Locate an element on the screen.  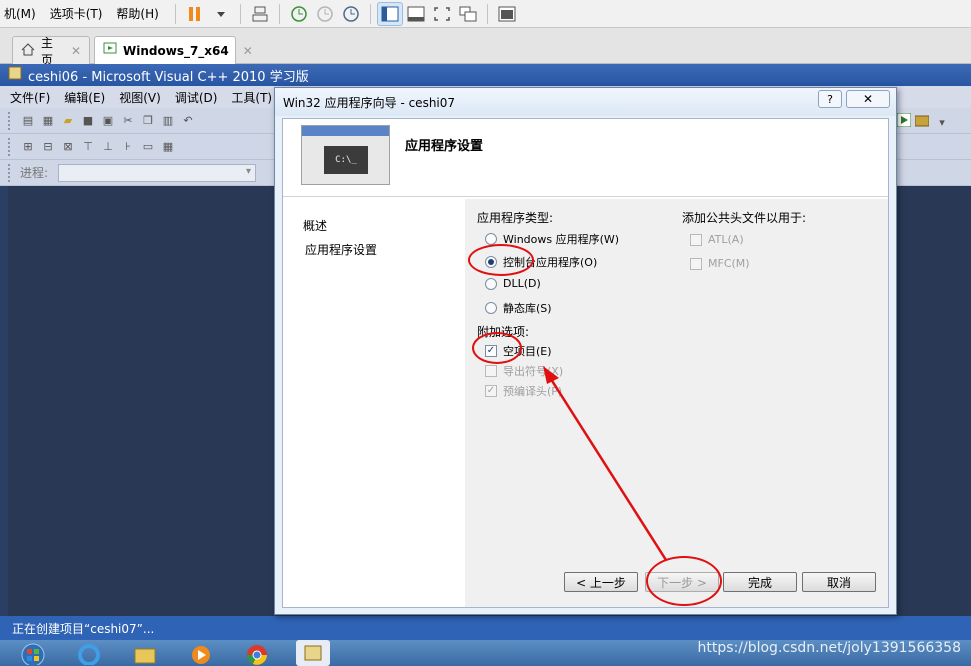
cut-icon: ✂ is located at coordinates (128, 121).